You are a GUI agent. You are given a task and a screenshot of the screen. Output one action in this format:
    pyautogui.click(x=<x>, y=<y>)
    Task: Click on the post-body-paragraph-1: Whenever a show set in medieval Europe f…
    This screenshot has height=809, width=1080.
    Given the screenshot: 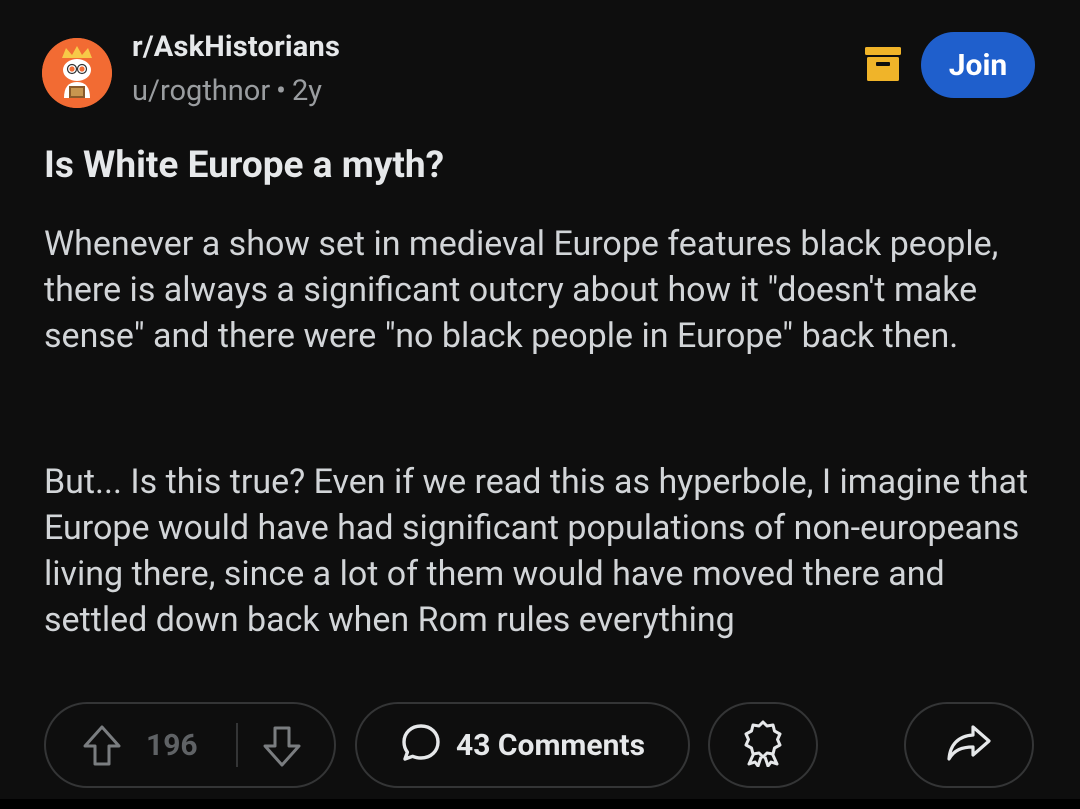 What is the action you would take?
    pyautogui.click(x=521, y=290)
    